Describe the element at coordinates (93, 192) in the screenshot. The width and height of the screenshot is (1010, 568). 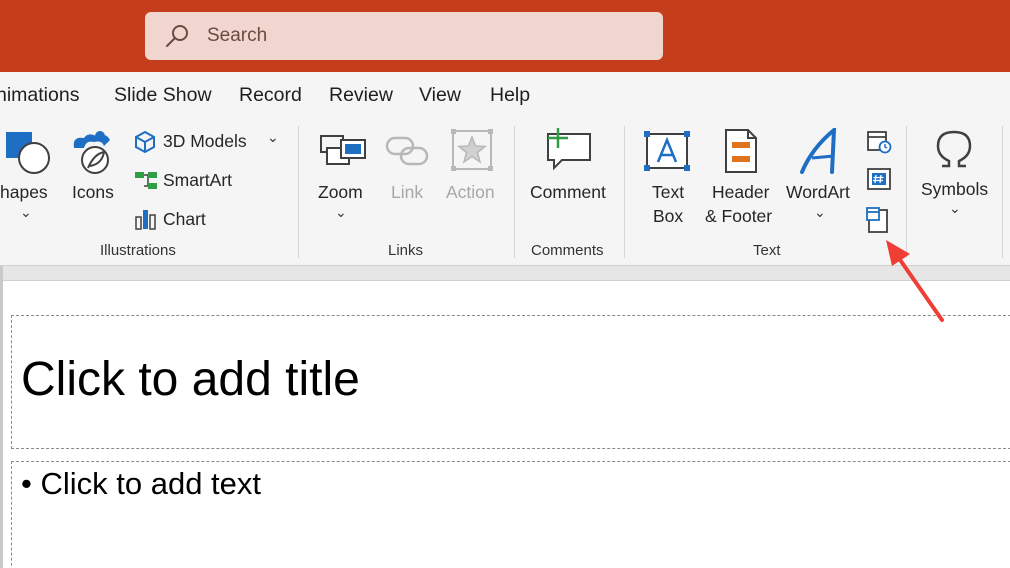
I see `icons-label: Icons` at that location.